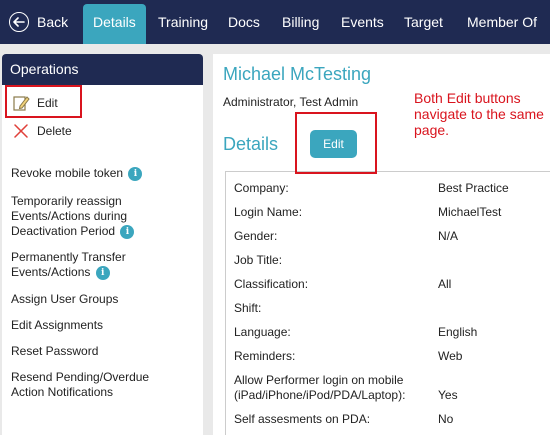 Image resolution: width=550 pixels, height=435 pixels. I want to click on detail-label: Classification:, so click(271, 284).